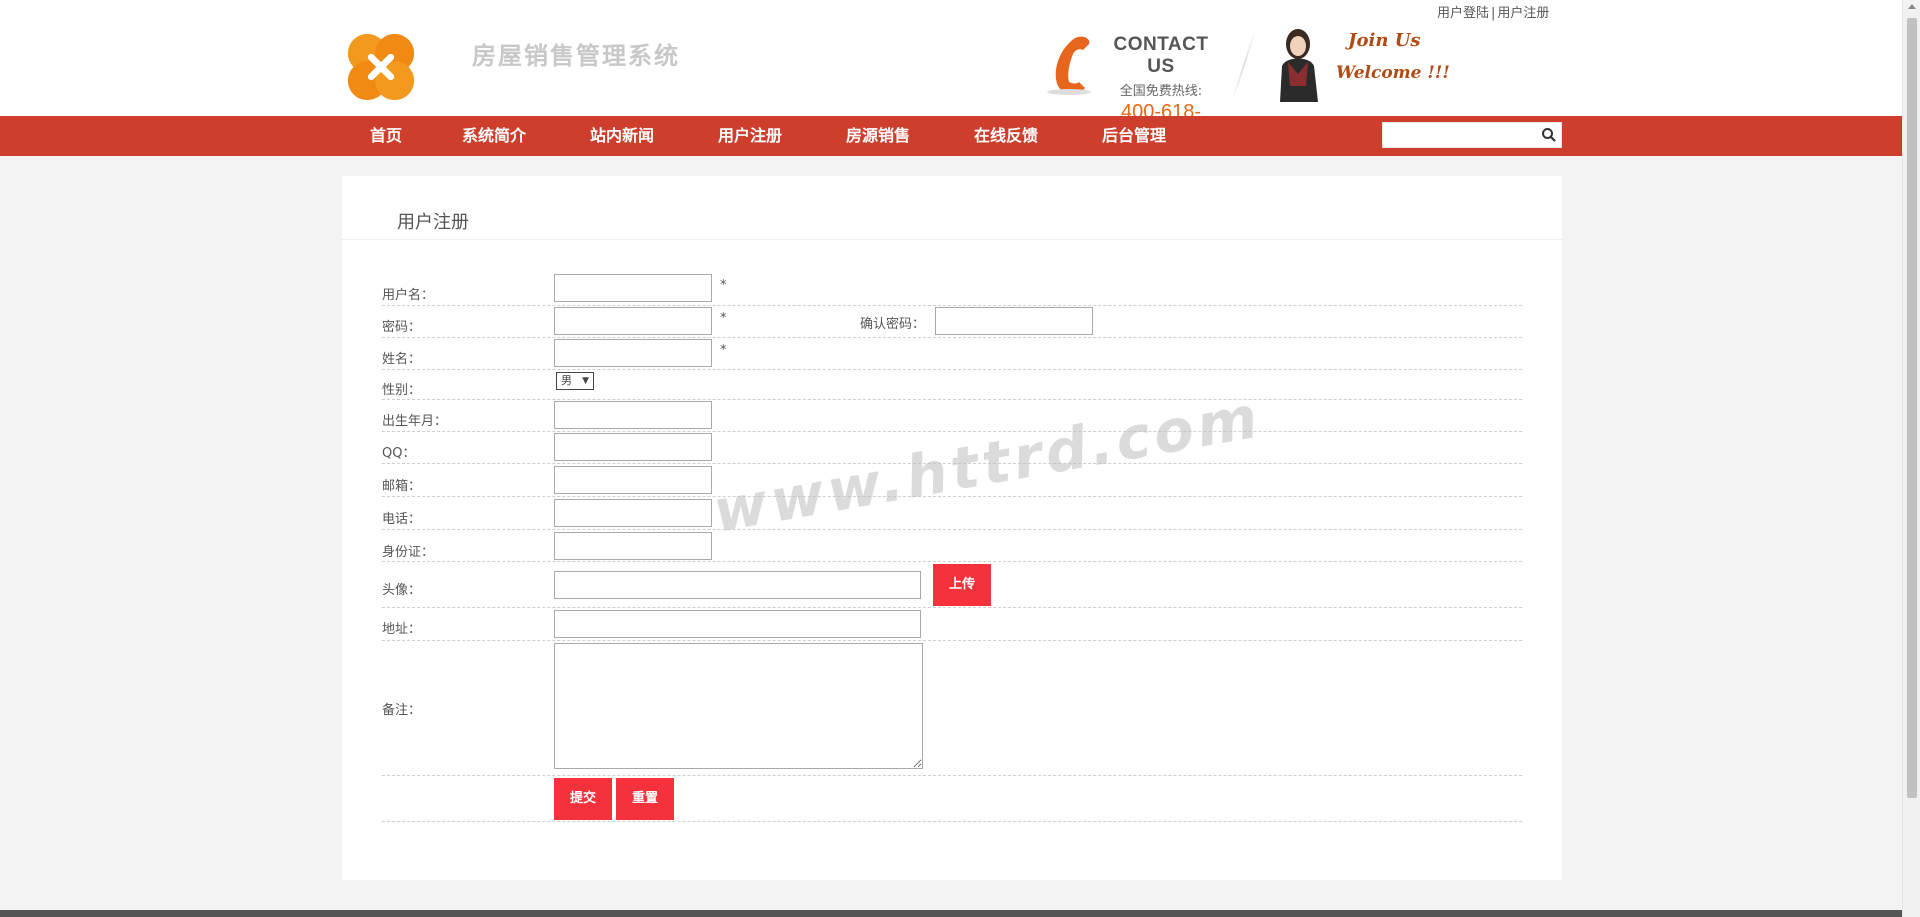  Describe the element at coordinates (402, 519) in the screenshot. I see `phone-label: 电话：` at that location.